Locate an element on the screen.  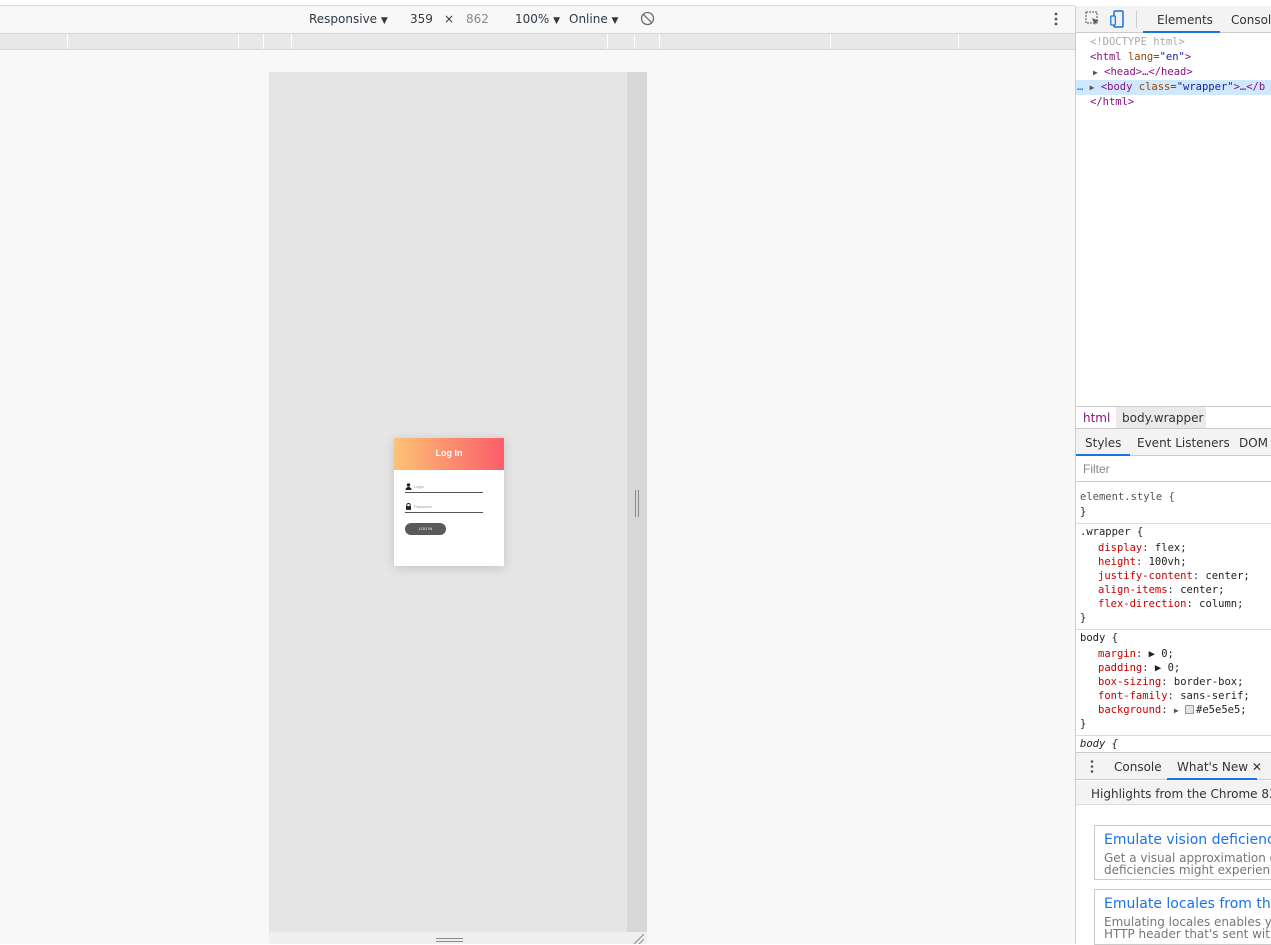
dom-node-doctype: <!DOCTYPE html> is located at coordinates (1173, 42).